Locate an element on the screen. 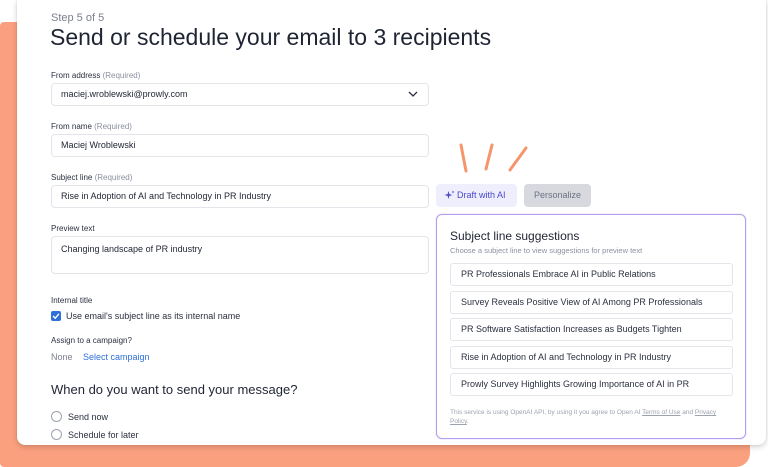 The image size is (768, 467). chevron-down-icon is located at coordinates (413, 94).